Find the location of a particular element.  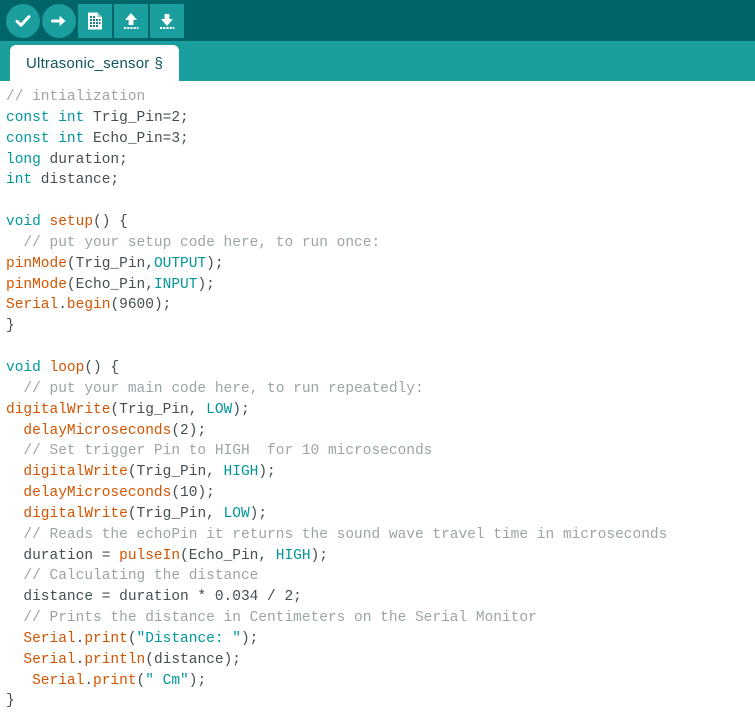

code-line: long duration; is located at coordinates (380, 160).